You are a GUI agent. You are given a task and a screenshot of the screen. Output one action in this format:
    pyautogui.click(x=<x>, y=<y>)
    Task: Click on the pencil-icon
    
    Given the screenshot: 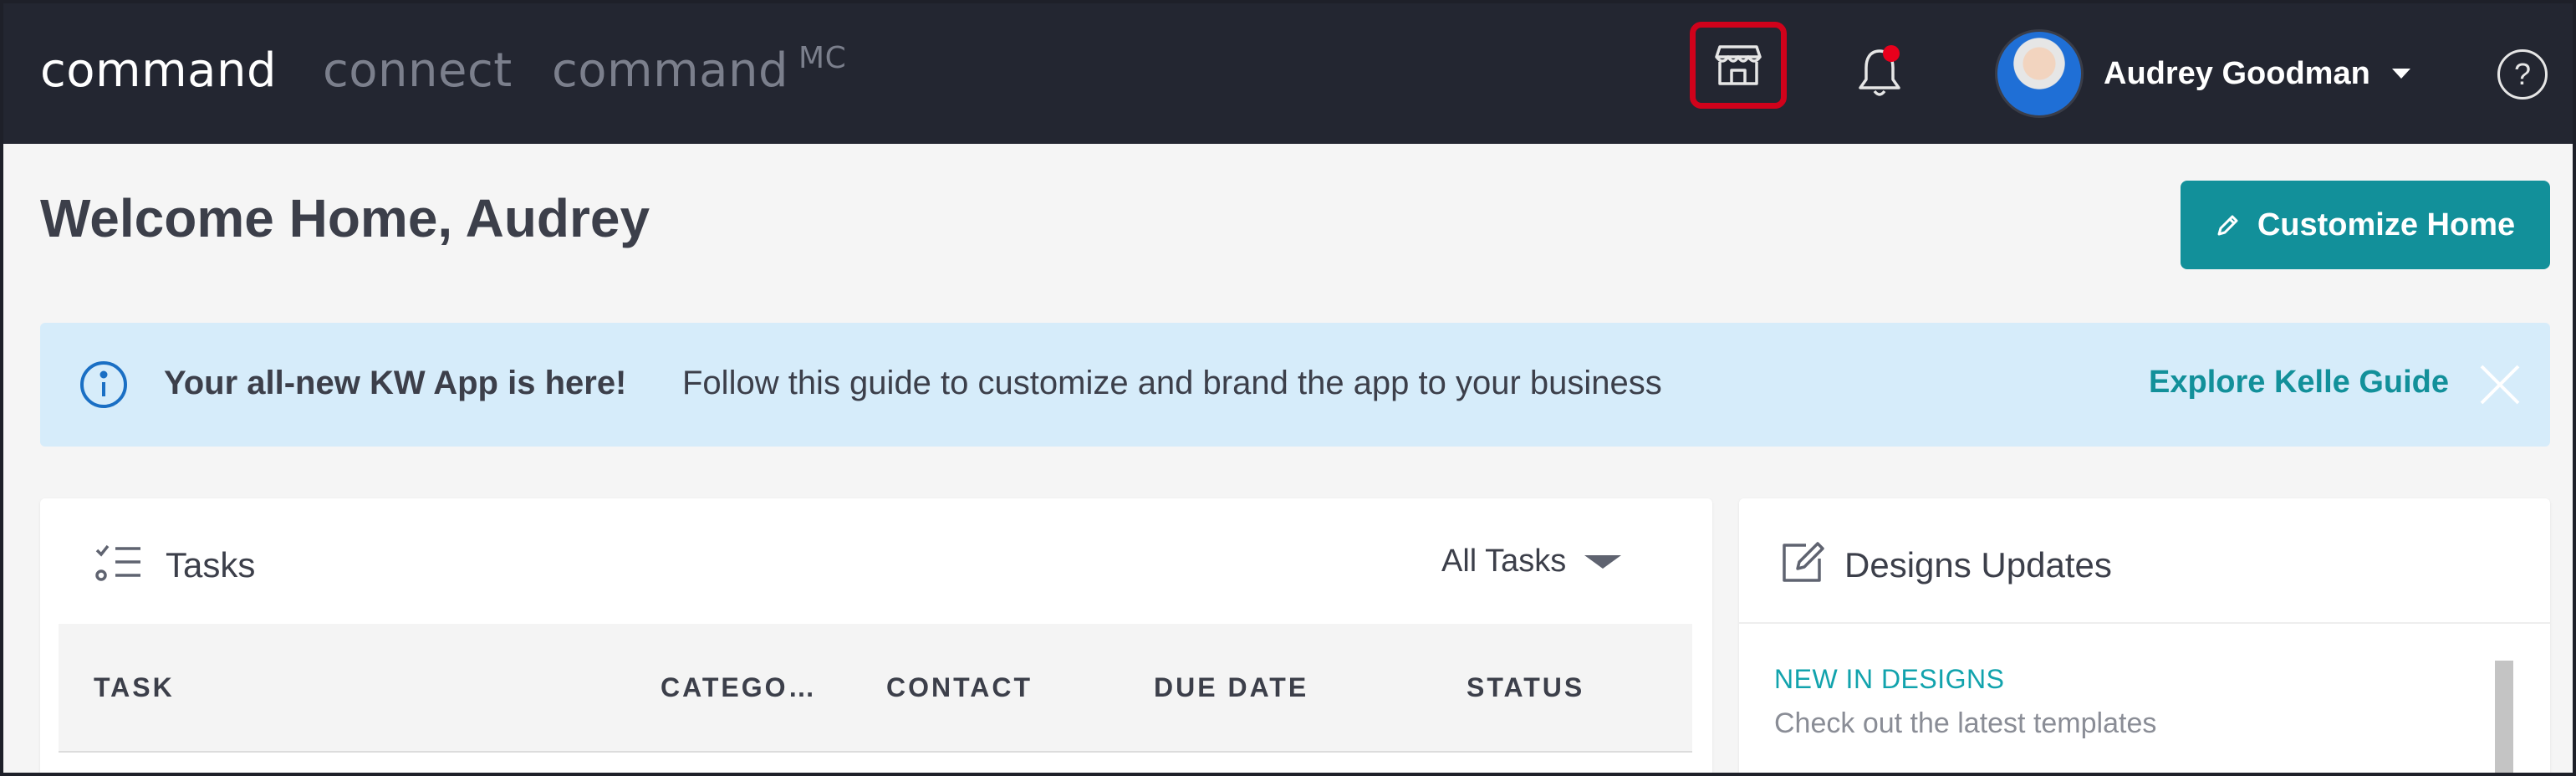 What is the action you would take?
    pyautogui.click(x=2229, y=224)
    